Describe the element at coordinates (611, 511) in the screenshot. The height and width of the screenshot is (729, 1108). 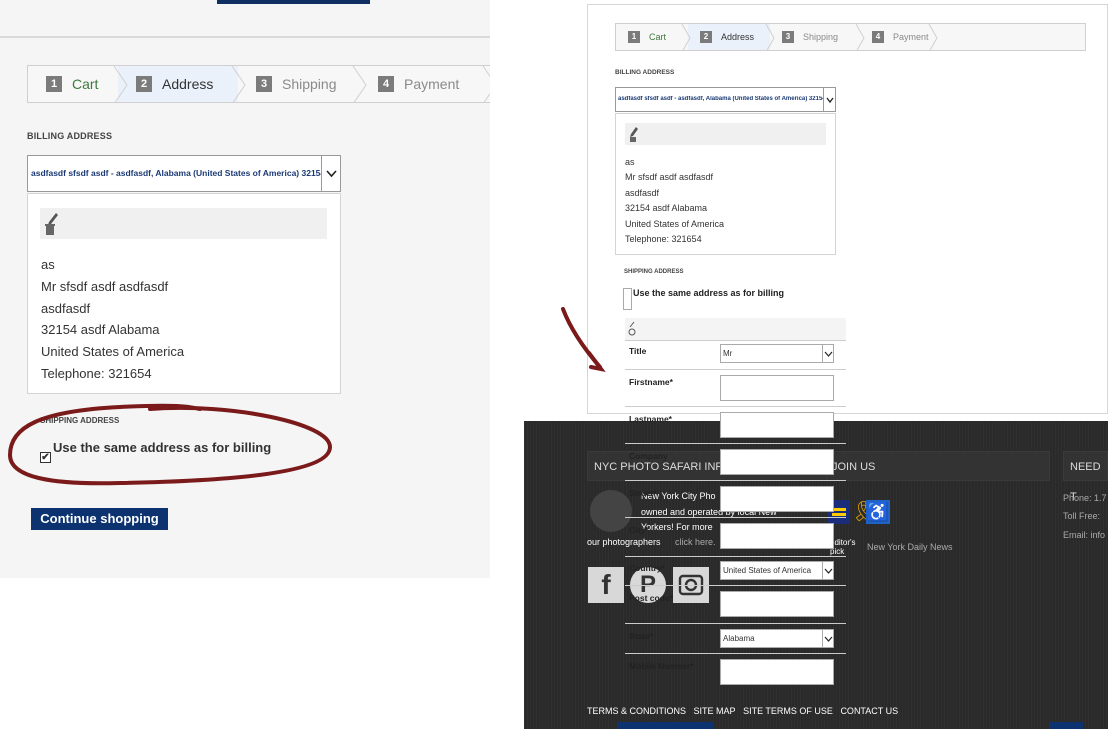
I see `footer-photo` at that location.